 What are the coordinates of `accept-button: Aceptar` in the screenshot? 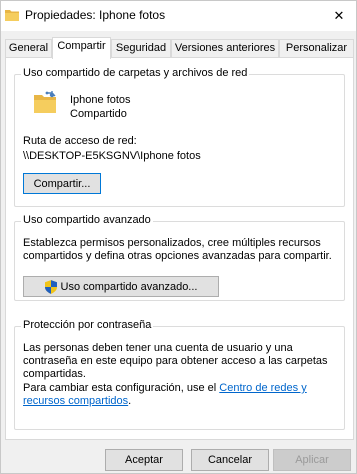 It's located at (144, 460).